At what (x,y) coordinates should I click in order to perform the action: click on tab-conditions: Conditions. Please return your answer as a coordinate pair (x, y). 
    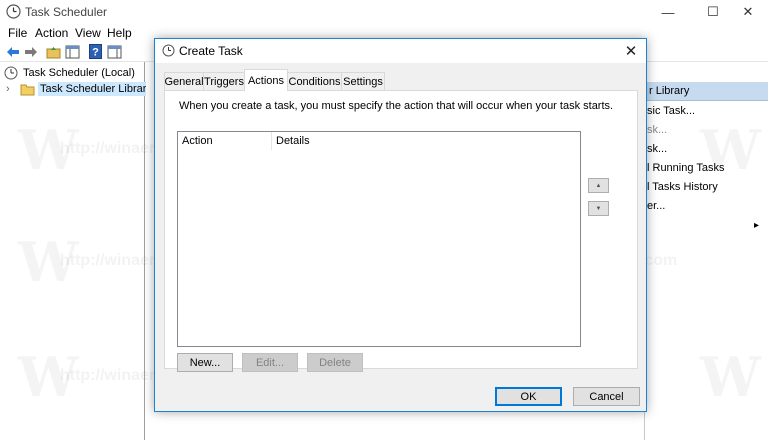
    Looking at the image, I should click on (314, 81).